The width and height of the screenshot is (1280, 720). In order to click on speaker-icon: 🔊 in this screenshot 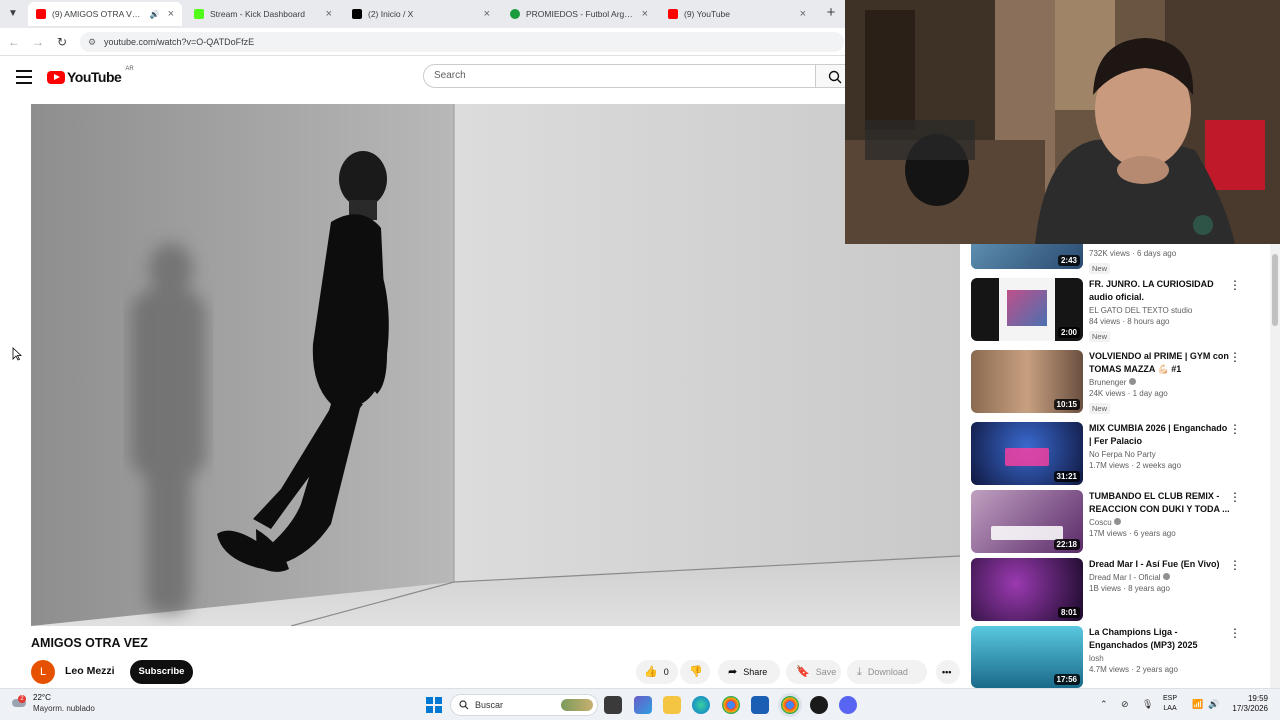, I will do `click(155, 14)`.